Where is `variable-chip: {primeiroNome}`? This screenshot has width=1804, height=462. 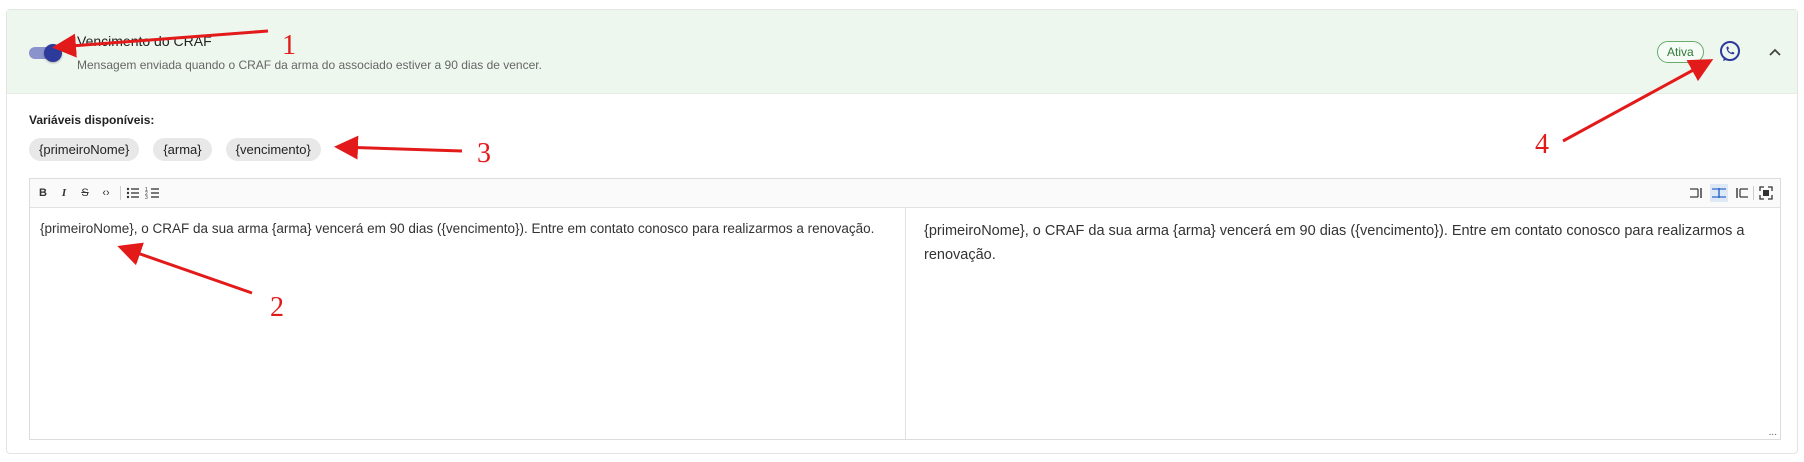
variable-chip: {primeiroNome} is located at coordinates (84, 149).